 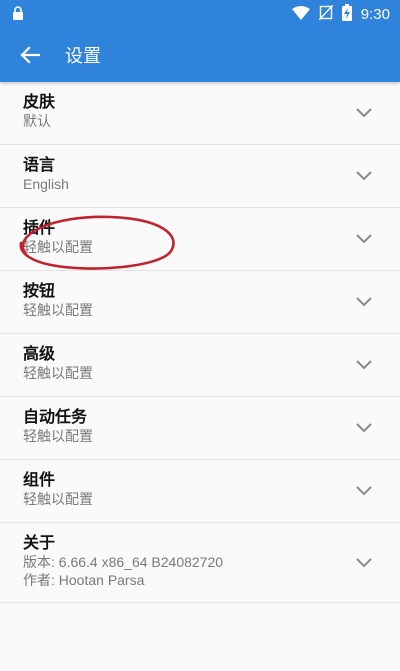 I want to click on settings-item-language: 语言 English, so click(x=200, y=176).